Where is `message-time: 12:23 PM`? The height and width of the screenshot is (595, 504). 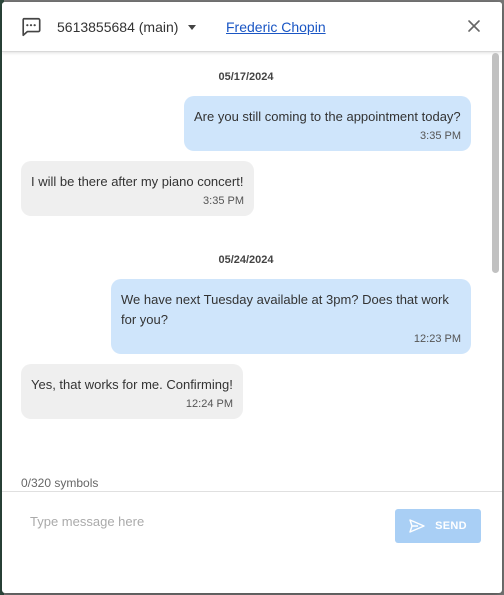 message-time: 12:23 PM is located at coordinates (437, 339).